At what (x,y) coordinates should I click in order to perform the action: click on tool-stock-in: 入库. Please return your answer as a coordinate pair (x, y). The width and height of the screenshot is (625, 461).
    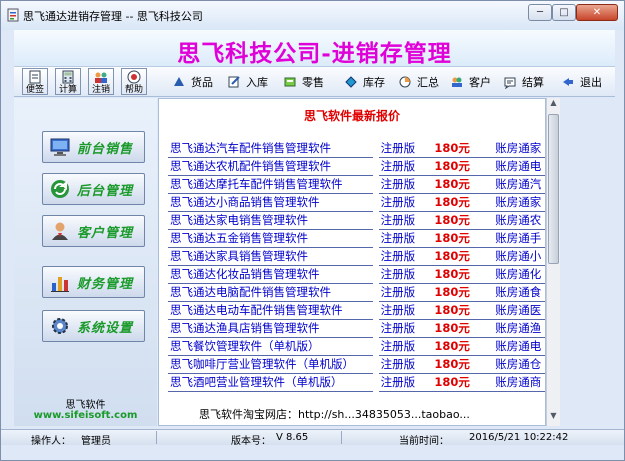
    Looking at the image, I should click on (247, 82).